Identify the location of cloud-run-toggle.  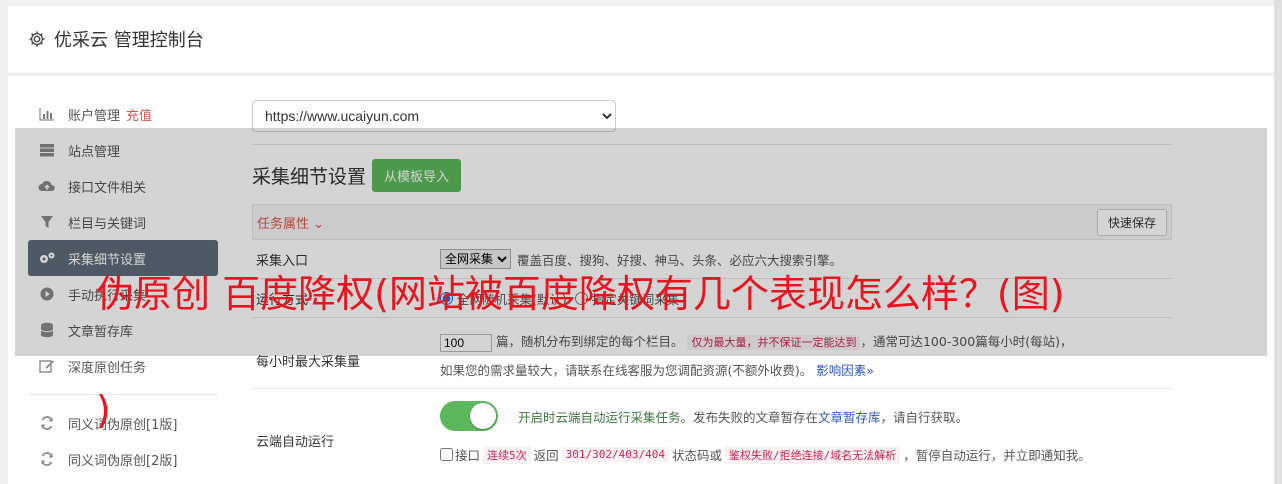
(469, 416).